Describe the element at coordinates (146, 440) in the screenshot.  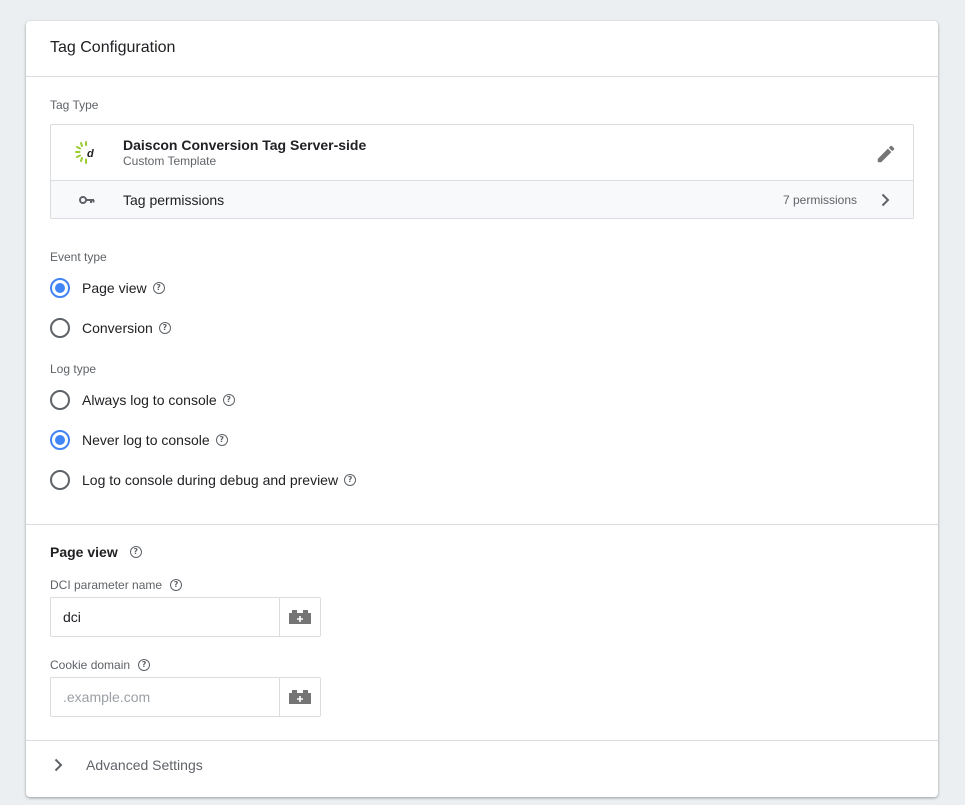
I see `radio-label: Never log to console` at that location.